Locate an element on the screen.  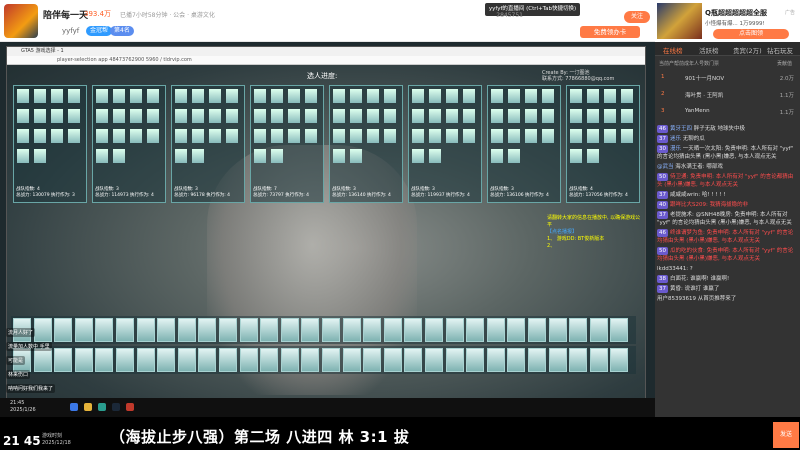
ad-image is located at coordinates (679, 21).